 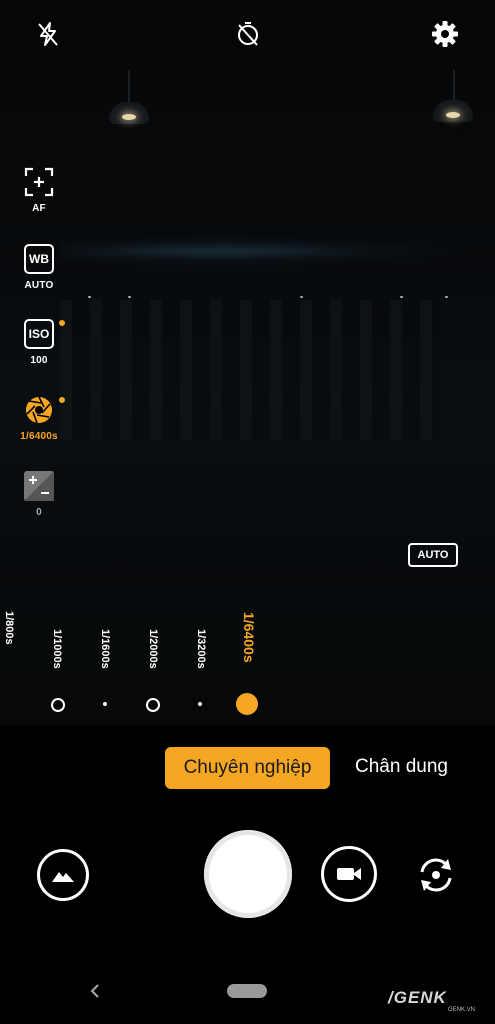 I want to click on iso-control: ISO 100, so click(x=41, y=342).